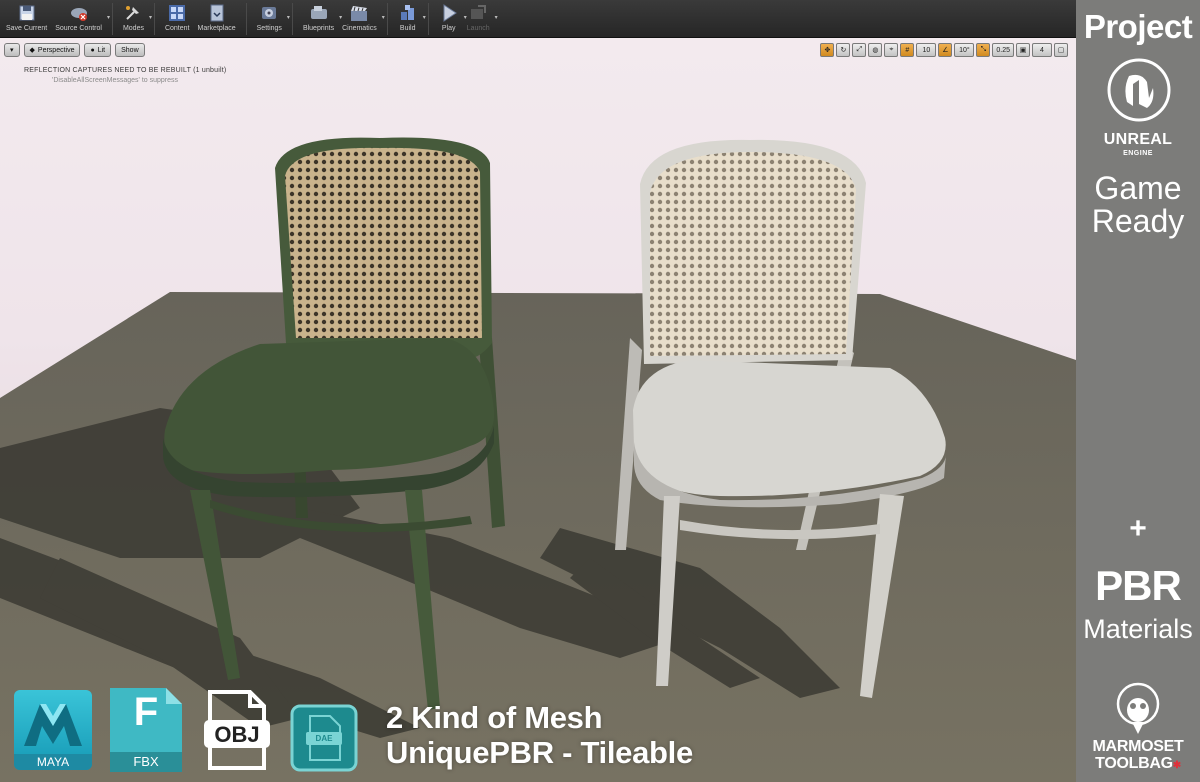 This screenshot has height=782, width=1200. I want to click on marketplace-button: Marketplace, so click(217, 19).